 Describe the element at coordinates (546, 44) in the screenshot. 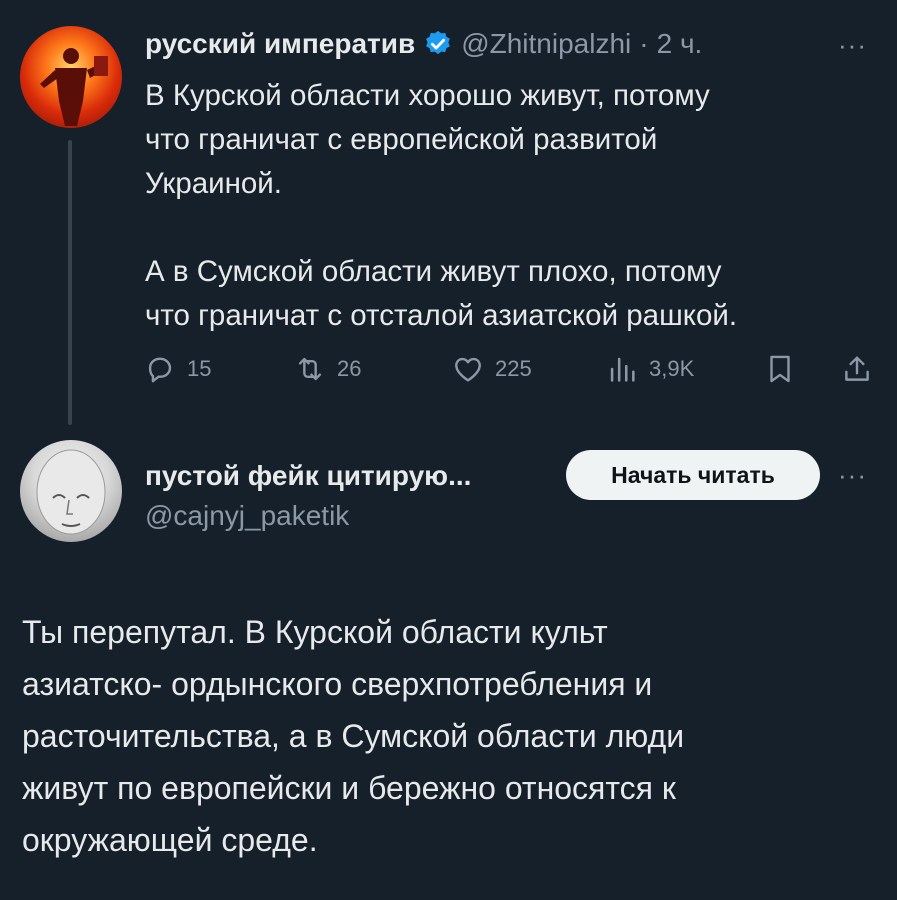

I see `author-handle: @Zhitnipalzhi` at that location.